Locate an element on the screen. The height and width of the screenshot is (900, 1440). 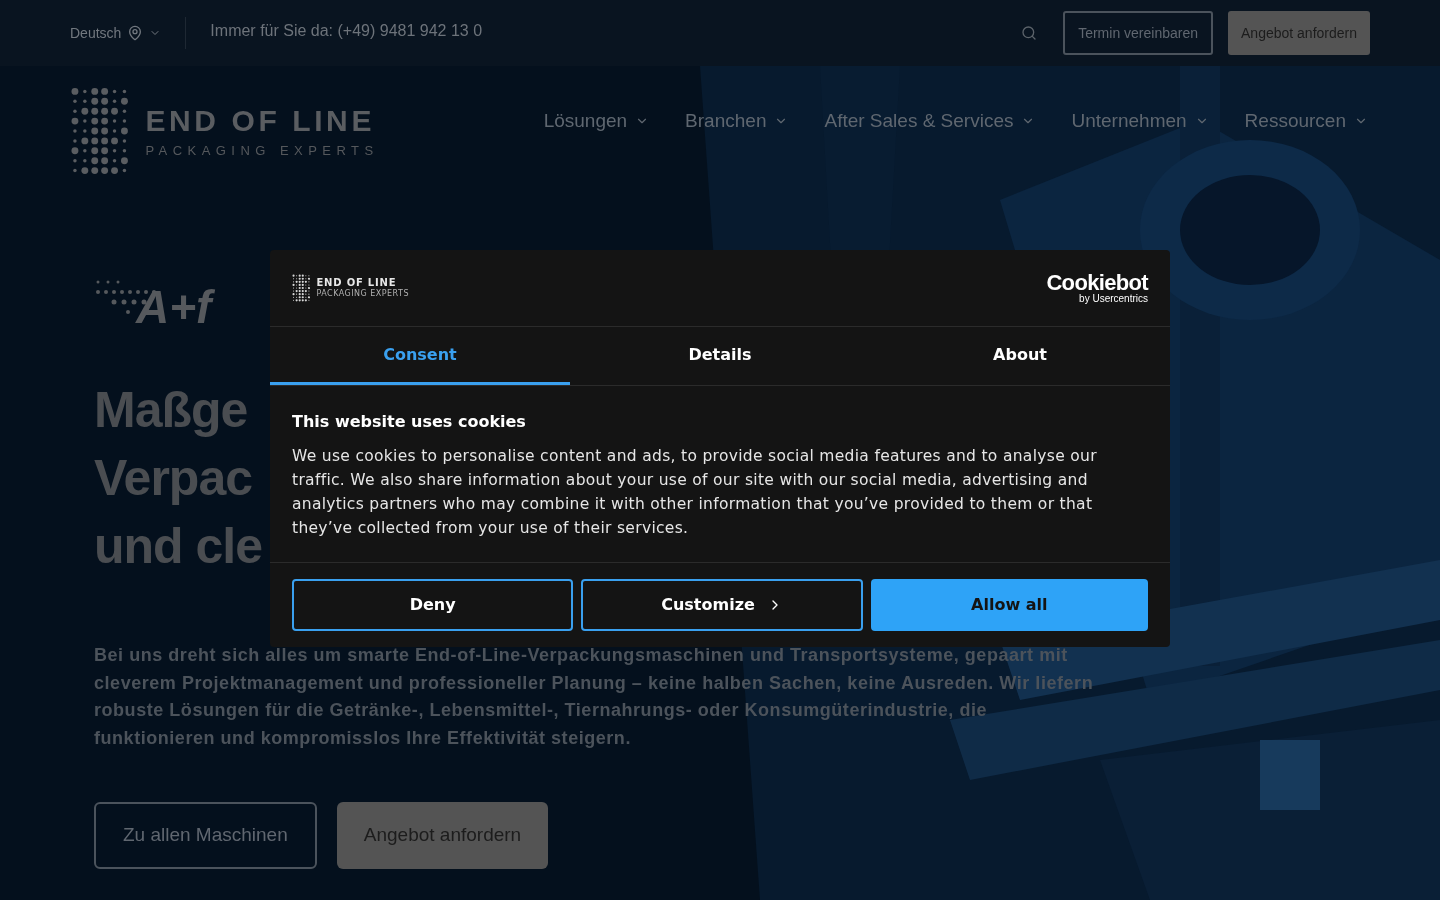
appointment-button: Termin vereinbaren is located at coordinates (1138, 33).